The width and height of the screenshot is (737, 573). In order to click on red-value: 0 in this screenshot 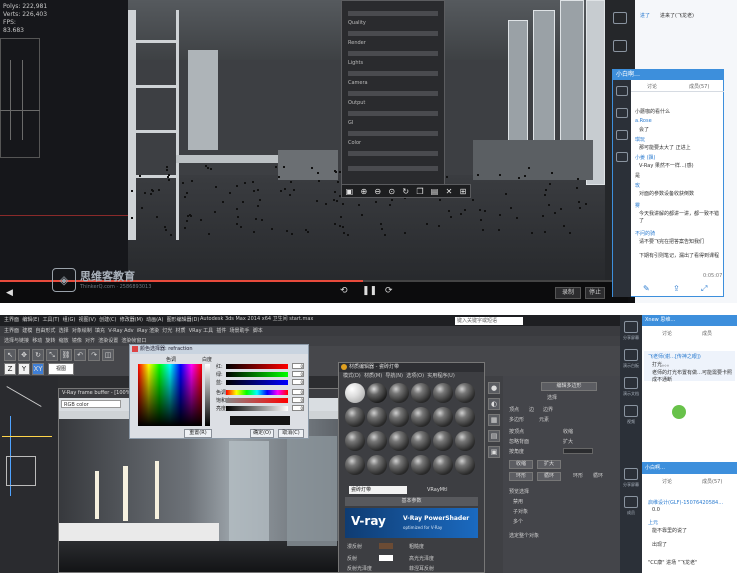, I will do `click(298, 366)`.